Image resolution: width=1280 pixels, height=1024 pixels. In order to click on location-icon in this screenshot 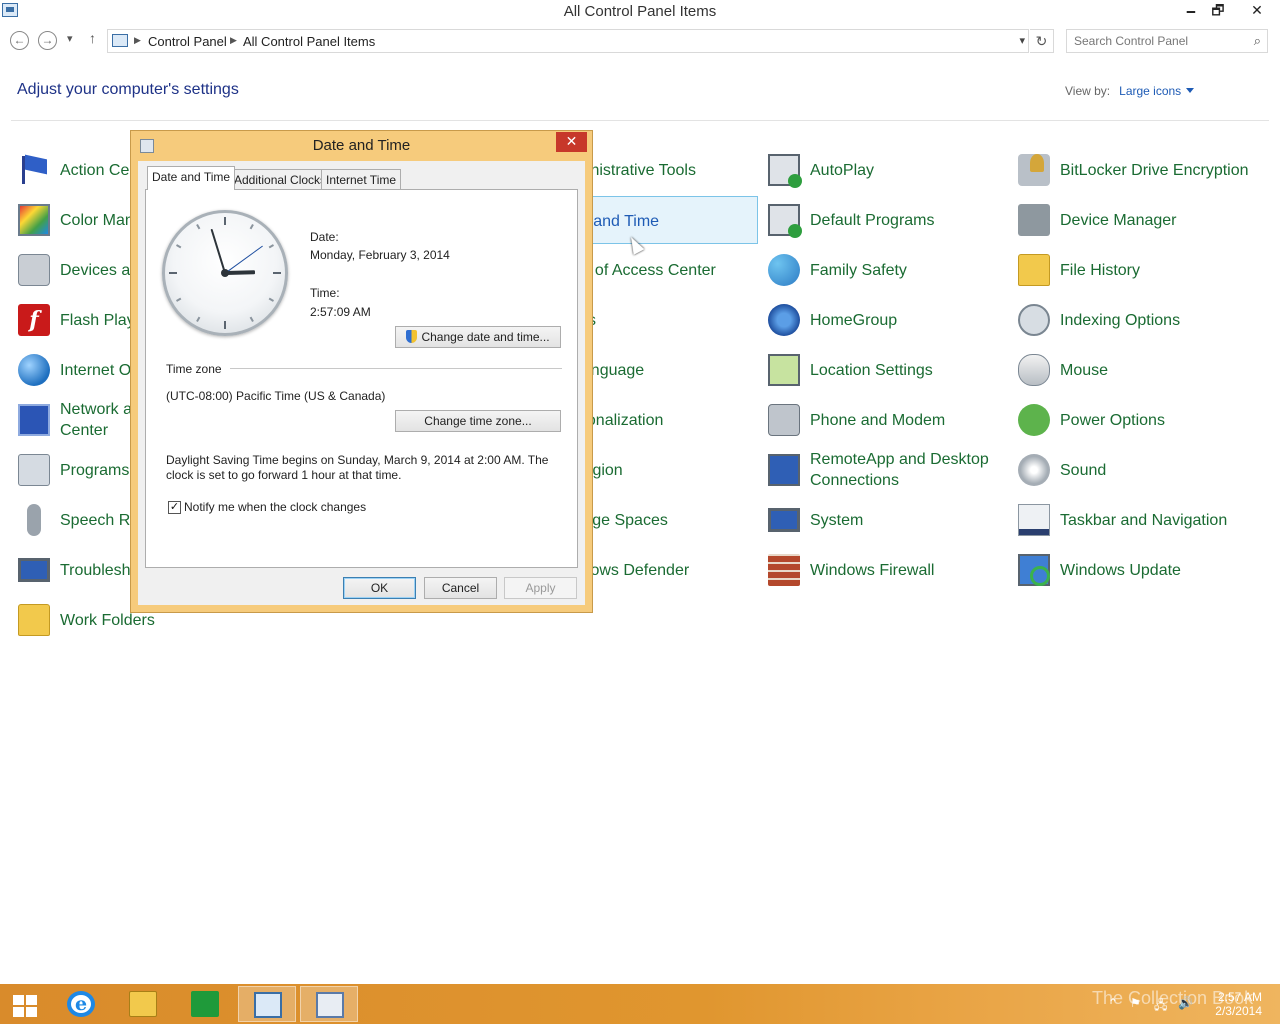, I will do `click(784, 370)`.